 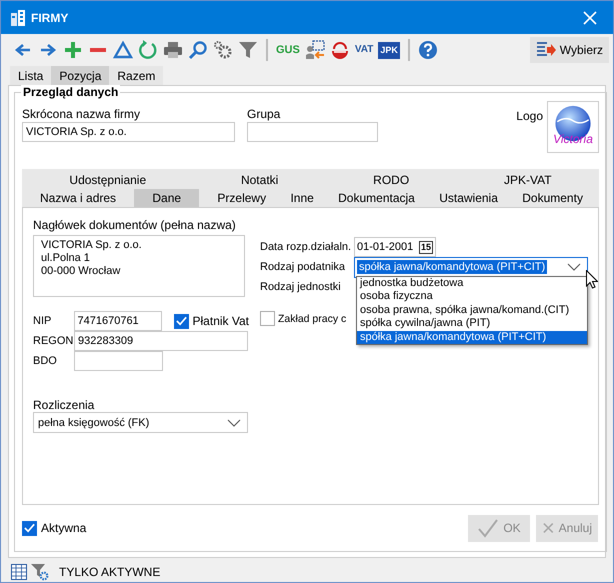 I want to click on search-icon, so click(x=198, y=50).